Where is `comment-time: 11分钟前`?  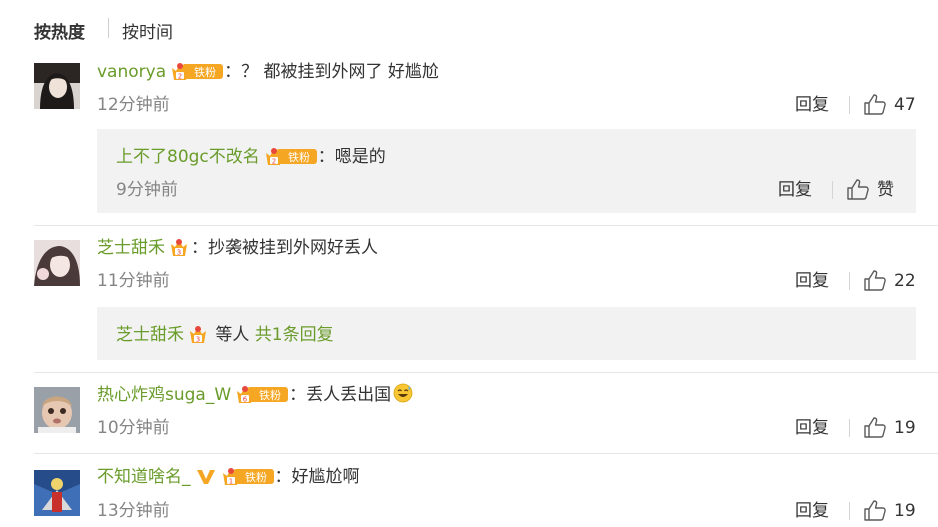 comment-time: 11分钟前 is located at coordinates (133, 281).